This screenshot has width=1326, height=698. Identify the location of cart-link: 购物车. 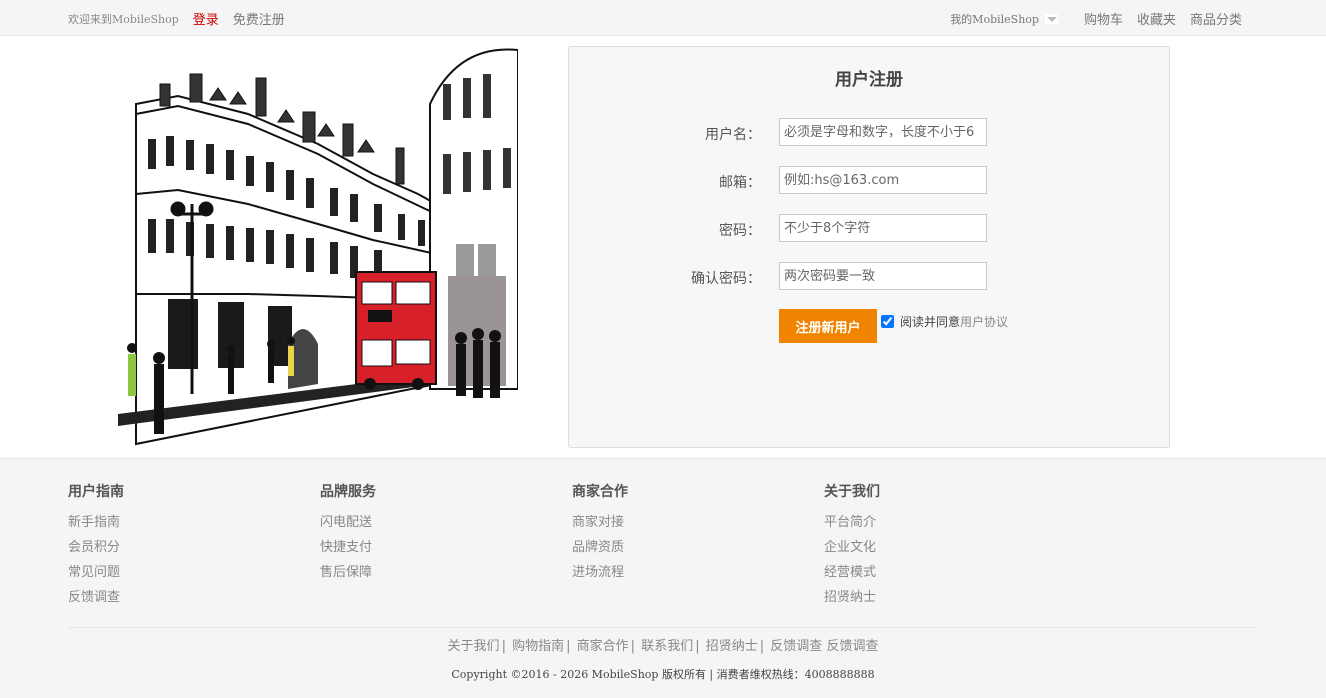
(1103, 18).